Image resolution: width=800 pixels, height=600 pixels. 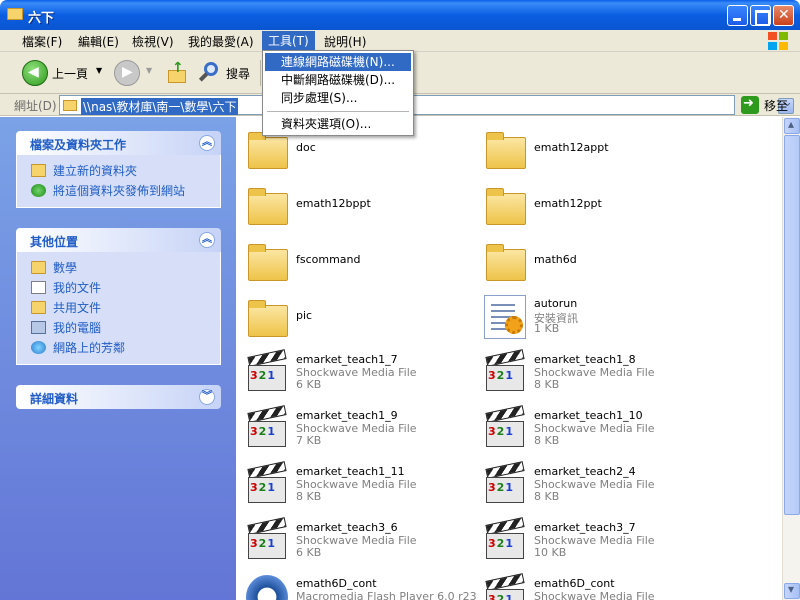 What do you see at coordinates (585, 359) in the screenshot?
I see `file-name: emarket_teach1_8` at bounding box center [585, 359].